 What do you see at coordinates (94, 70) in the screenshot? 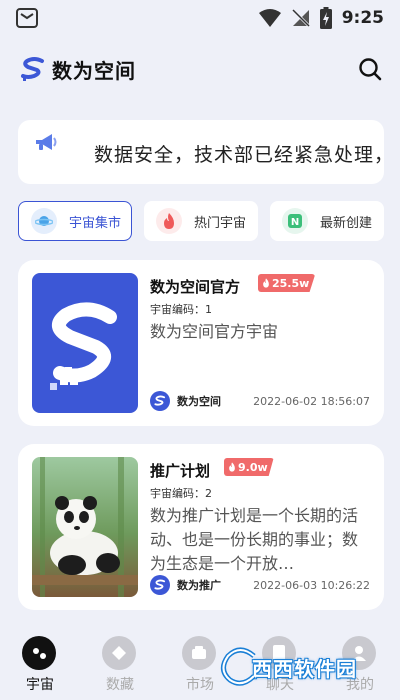
I see `app-title: 数为空间` at bounding box center [94, 70].